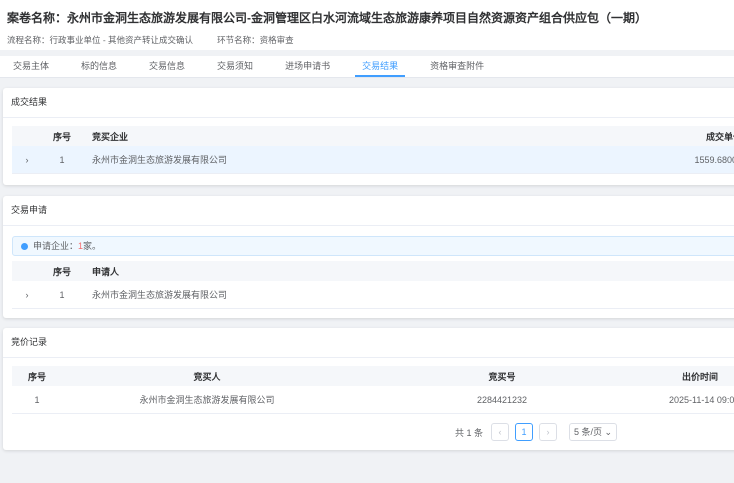 This screenshot has height=483, width=734. What do you see at coordinates (368, 103) in the screenshot?
I see `card-title: 成交结果` at bounding box center [368, 103].